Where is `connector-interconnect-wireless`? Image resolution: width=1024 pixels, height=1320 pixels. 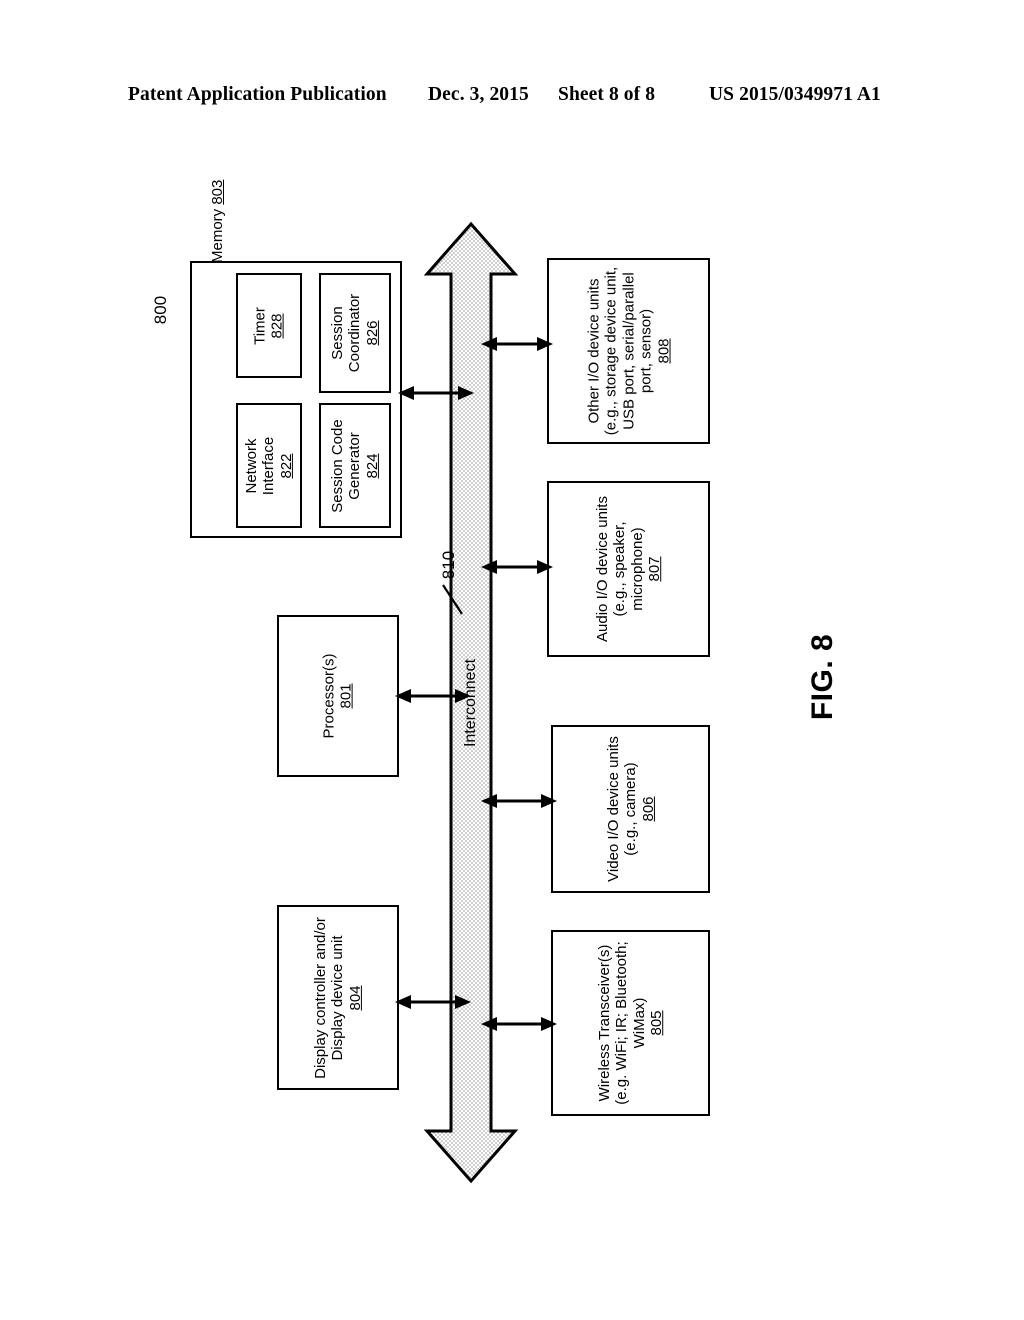
connector-interconnect-wireless is located at coordinates (519, 1024).